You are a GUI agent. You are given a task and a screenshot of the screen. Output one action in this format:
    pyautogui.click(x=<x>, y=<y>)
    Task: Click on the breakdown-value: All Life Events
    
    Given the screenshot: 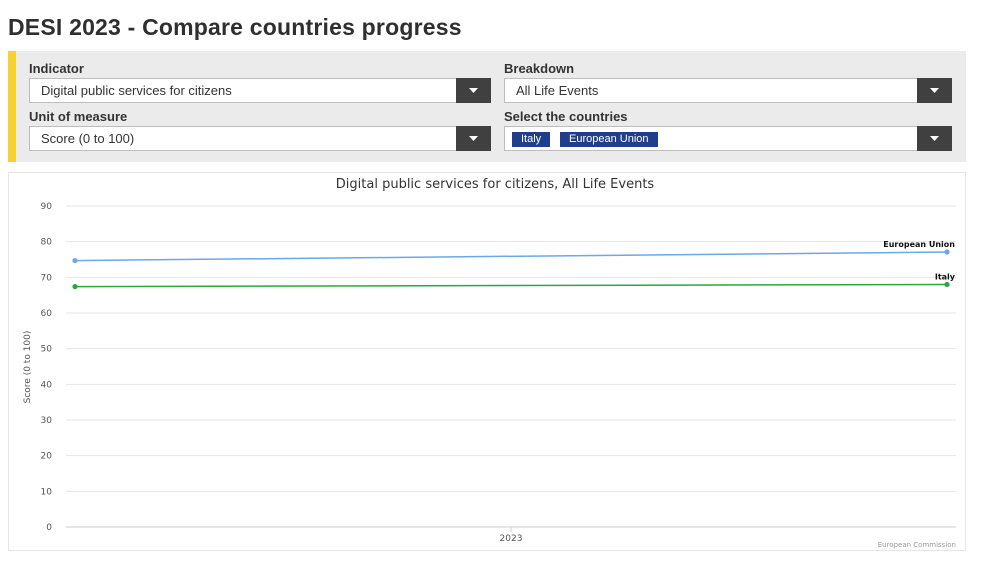 What is the action you would take?
    pyautogui.click(x=557, y=90)
    